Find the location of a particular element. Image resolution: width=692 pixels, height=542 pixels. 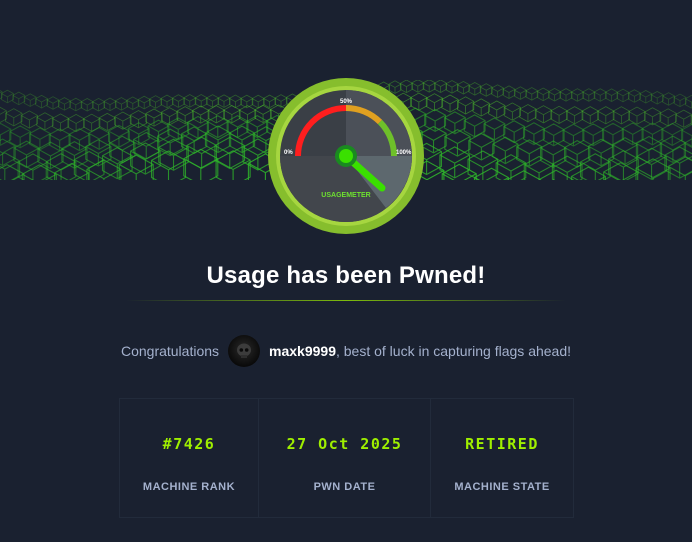

user-avatar is located at coordinates (244, 351).